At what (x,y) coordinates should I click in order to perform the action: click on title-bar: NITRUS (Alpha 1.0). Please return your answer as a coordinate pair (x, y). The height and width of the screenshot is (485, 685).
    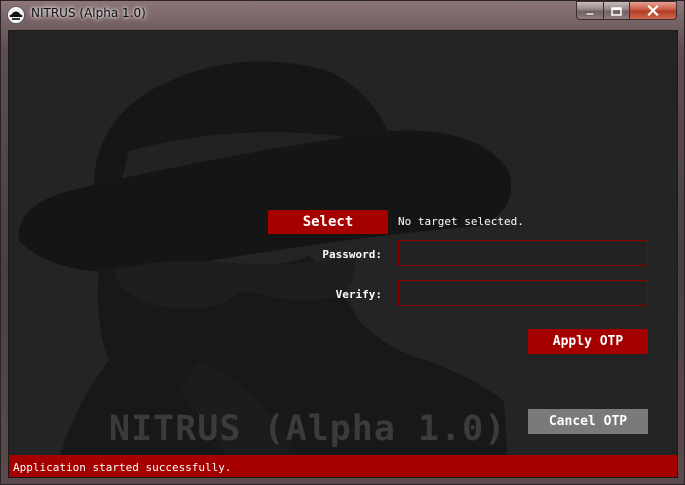
    Looking at the image, I should click on (343, 15).